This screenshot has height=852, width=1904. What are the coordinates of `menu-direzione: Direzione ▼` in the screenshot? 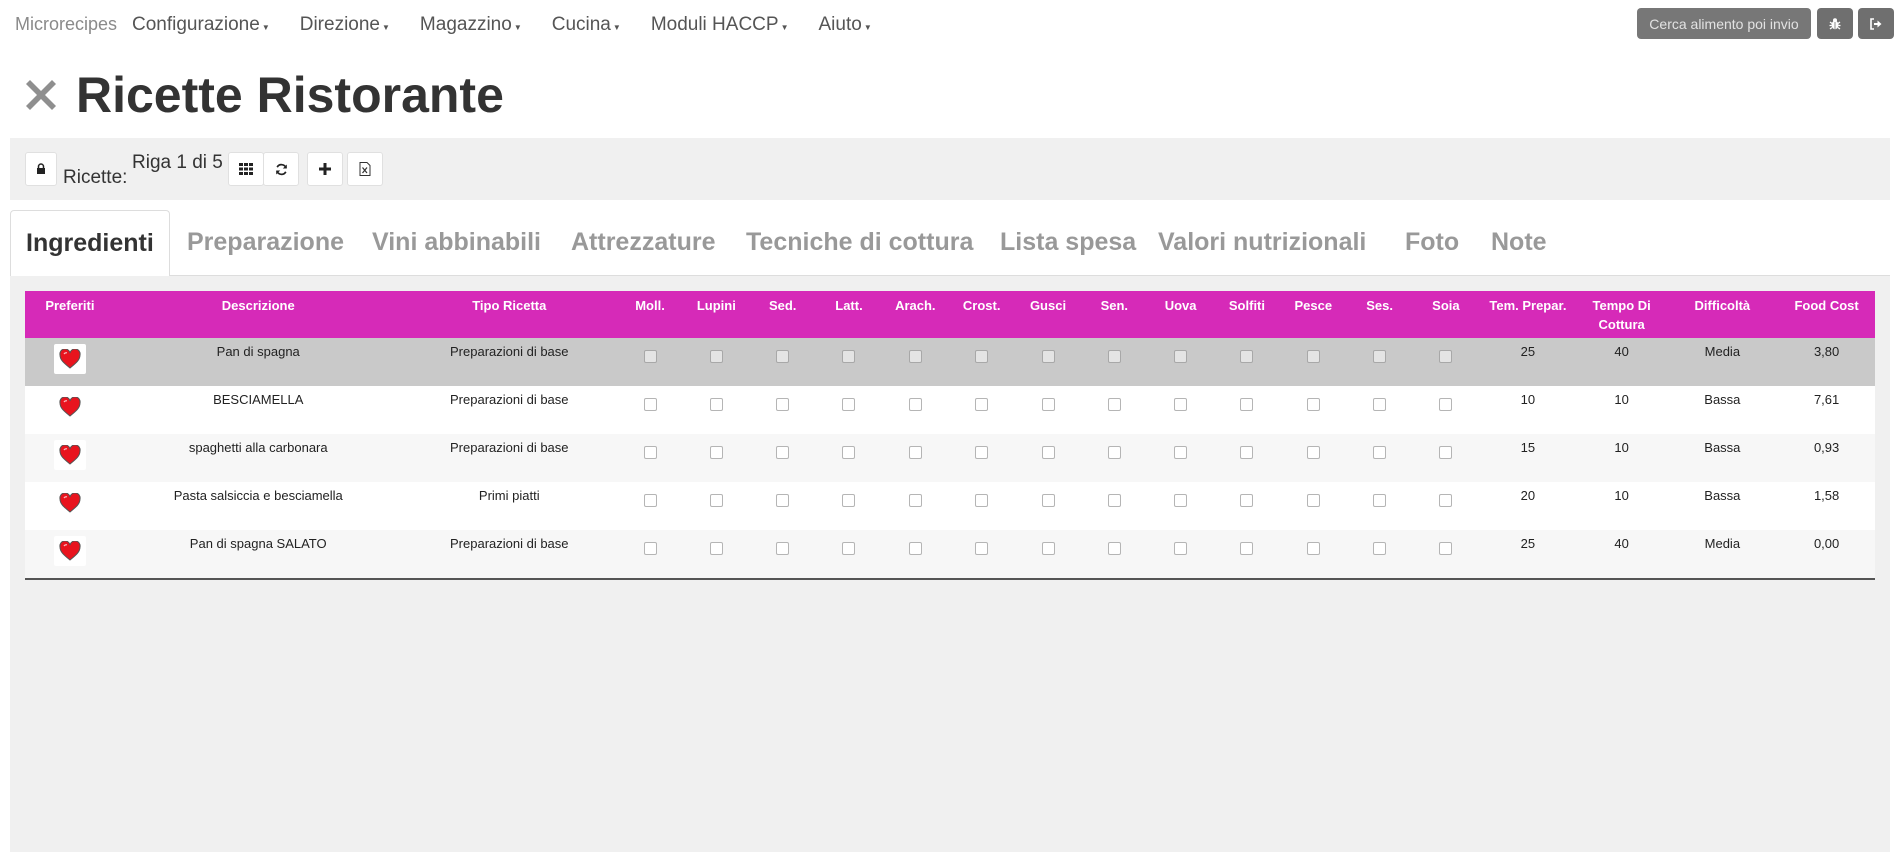 It's located at (345, 25).